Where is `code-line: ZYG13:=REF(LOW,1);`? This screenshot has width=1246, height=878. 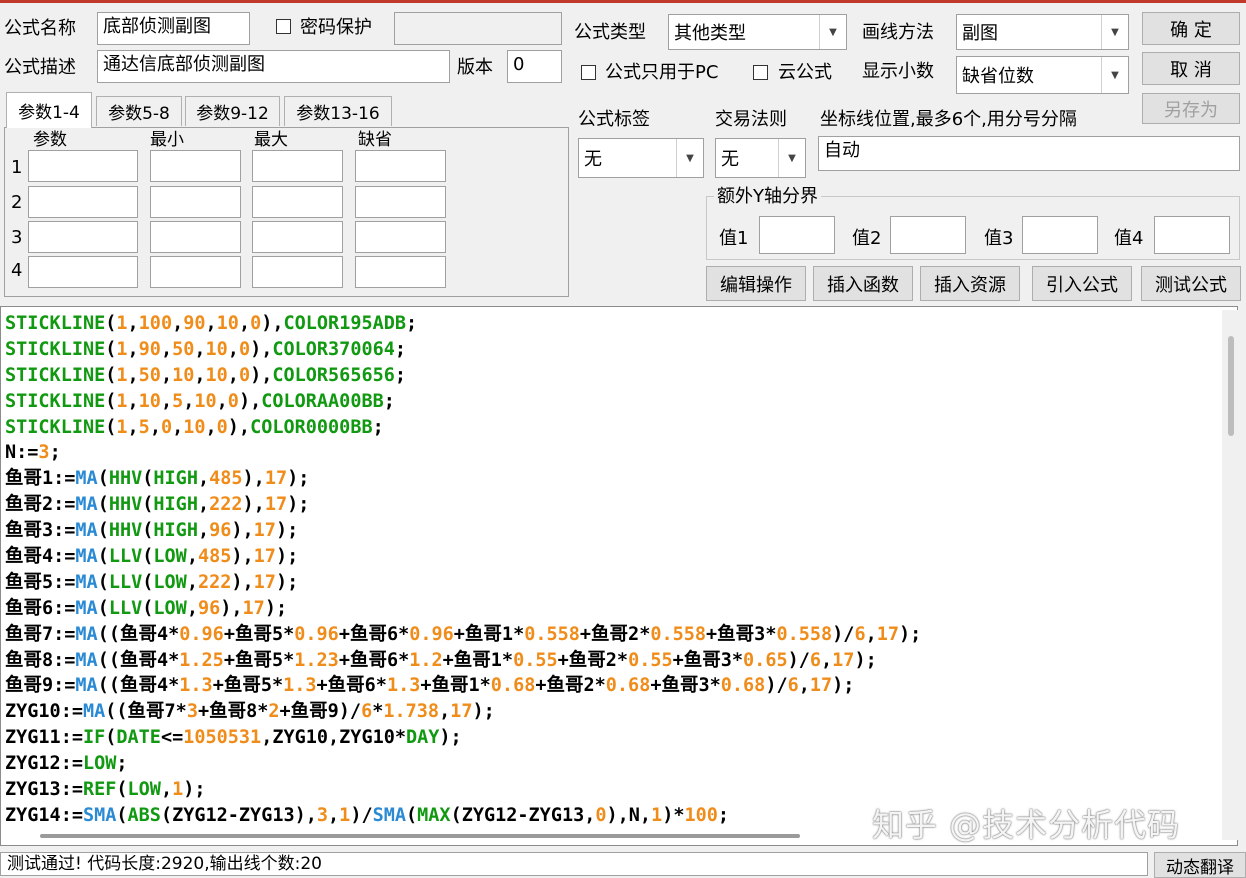 code-line: ZYG13:=REF(LOW,1); is located at coordinates (463, 790).